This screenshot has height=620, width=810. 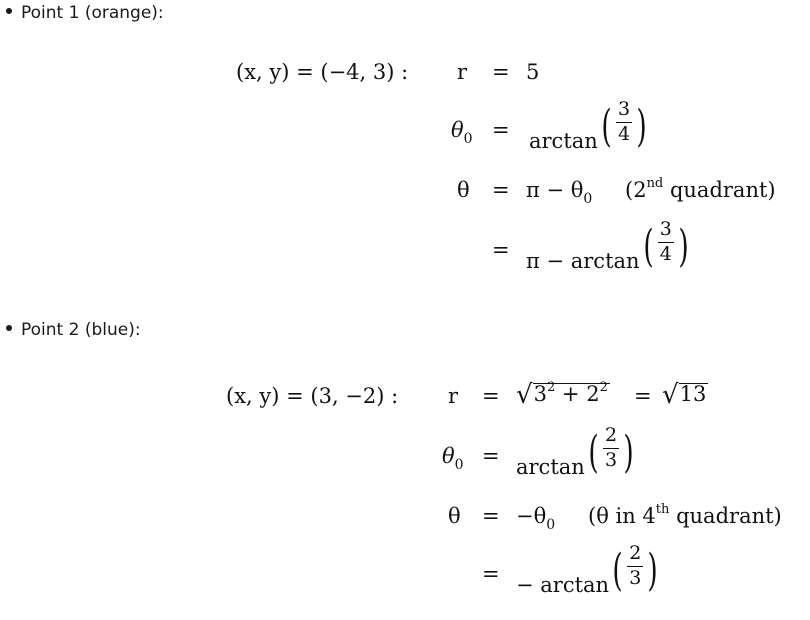 I want to click on point-2-r-result: √13, so click(x=685, y=395).